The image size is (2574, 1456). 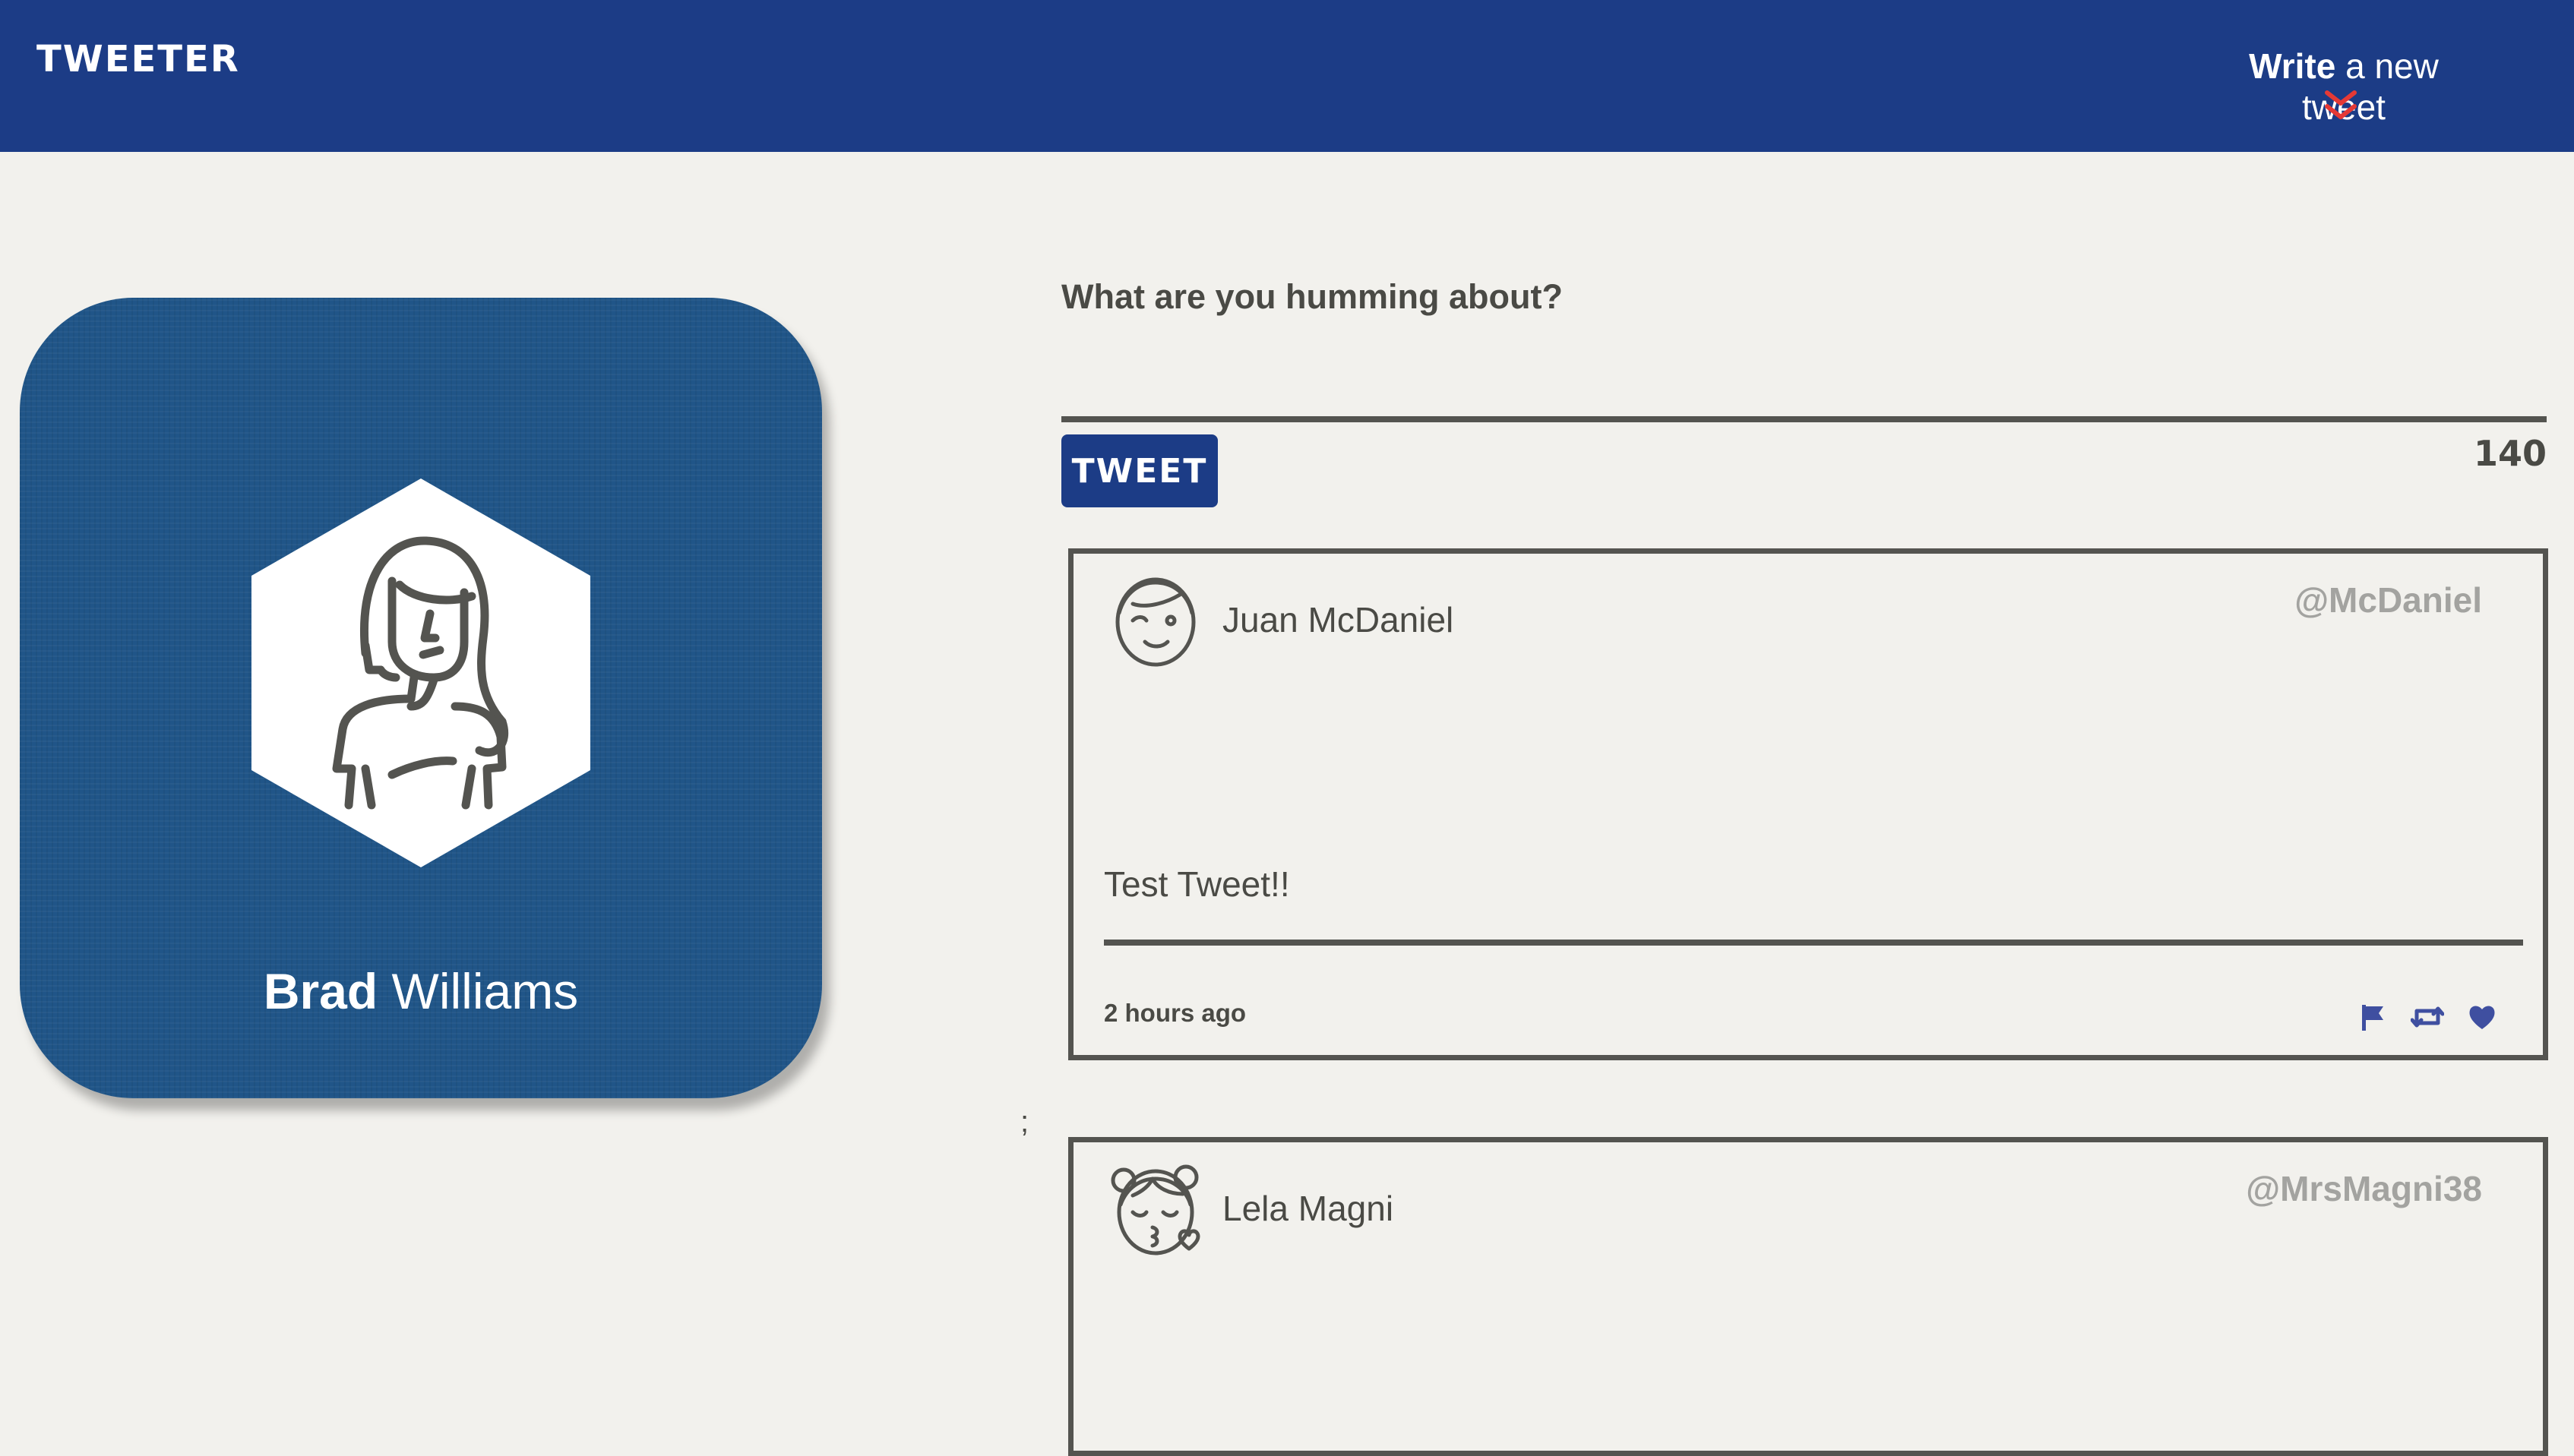 I want to click on tweet-content: Test Tweet!!, so click(x=1197, y=884).